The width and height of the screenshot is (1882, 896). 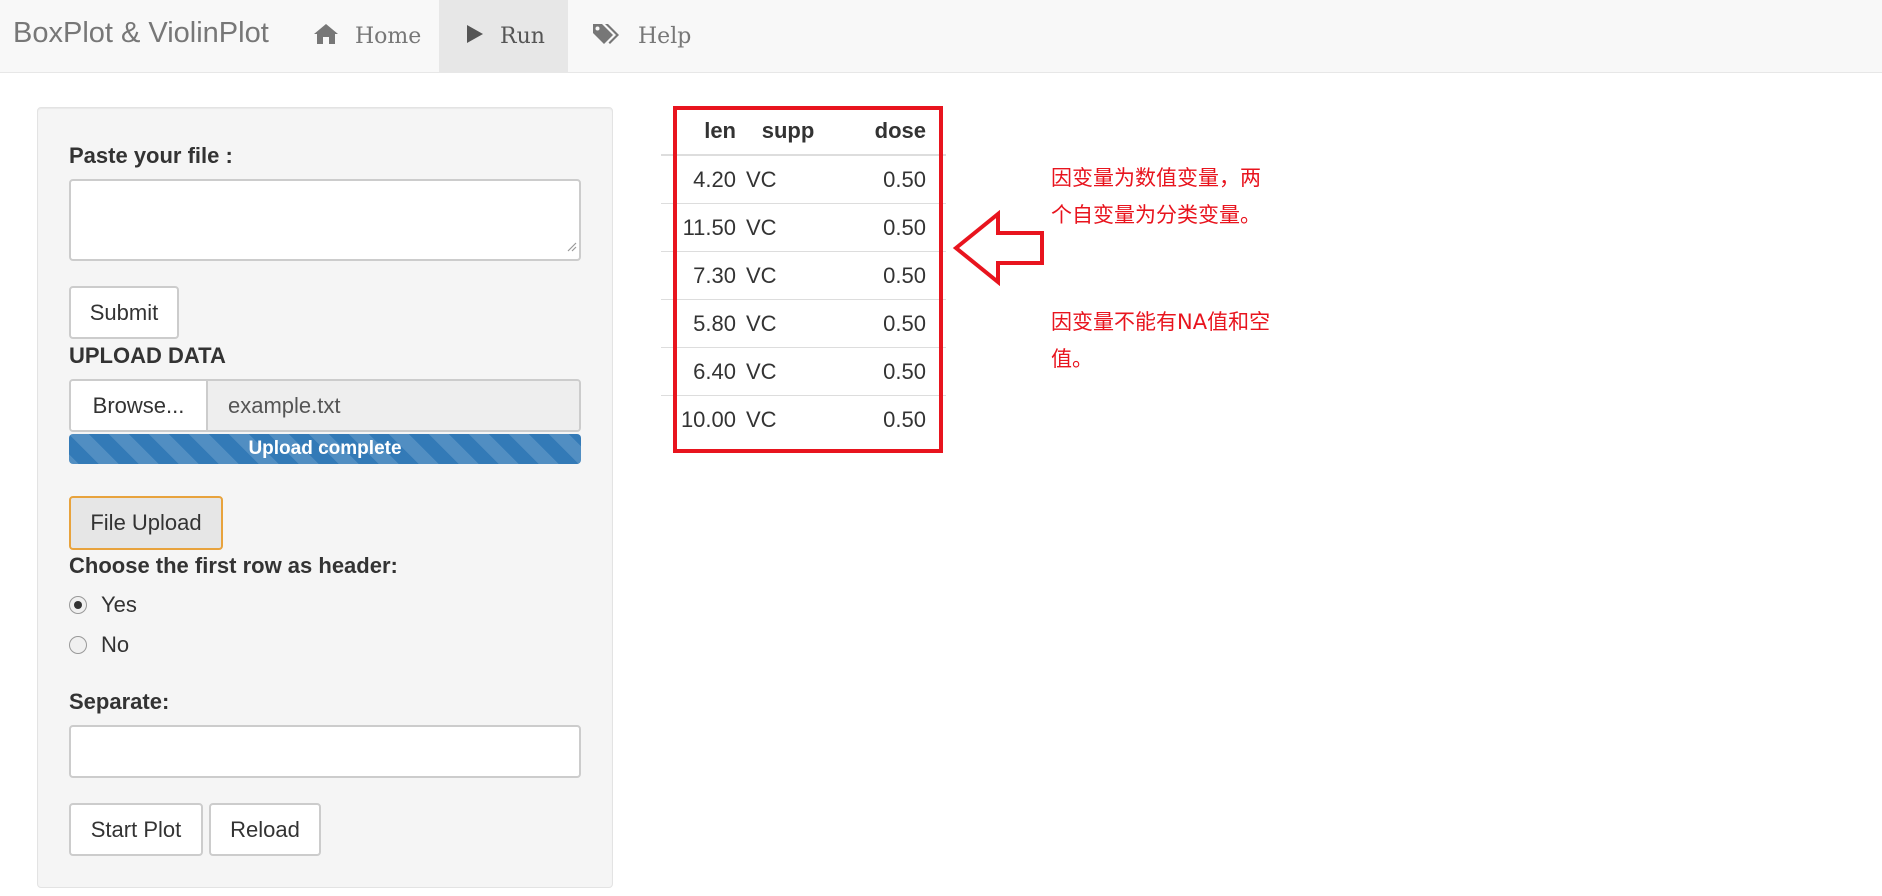 I want to click on app-brand: BoxPlot & ViolinPlot, so click(x=141, y=36).